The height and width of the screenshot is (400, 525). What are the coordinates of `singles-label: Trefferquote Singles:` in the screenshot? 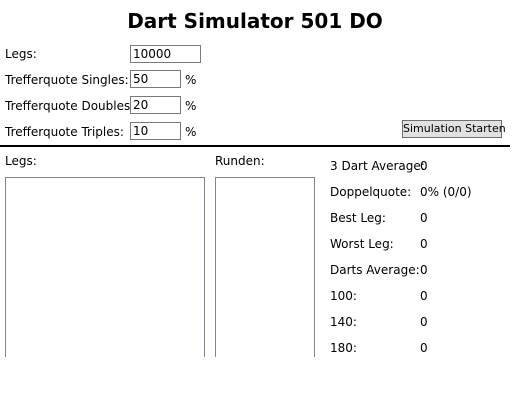 It's located at (67, 80).